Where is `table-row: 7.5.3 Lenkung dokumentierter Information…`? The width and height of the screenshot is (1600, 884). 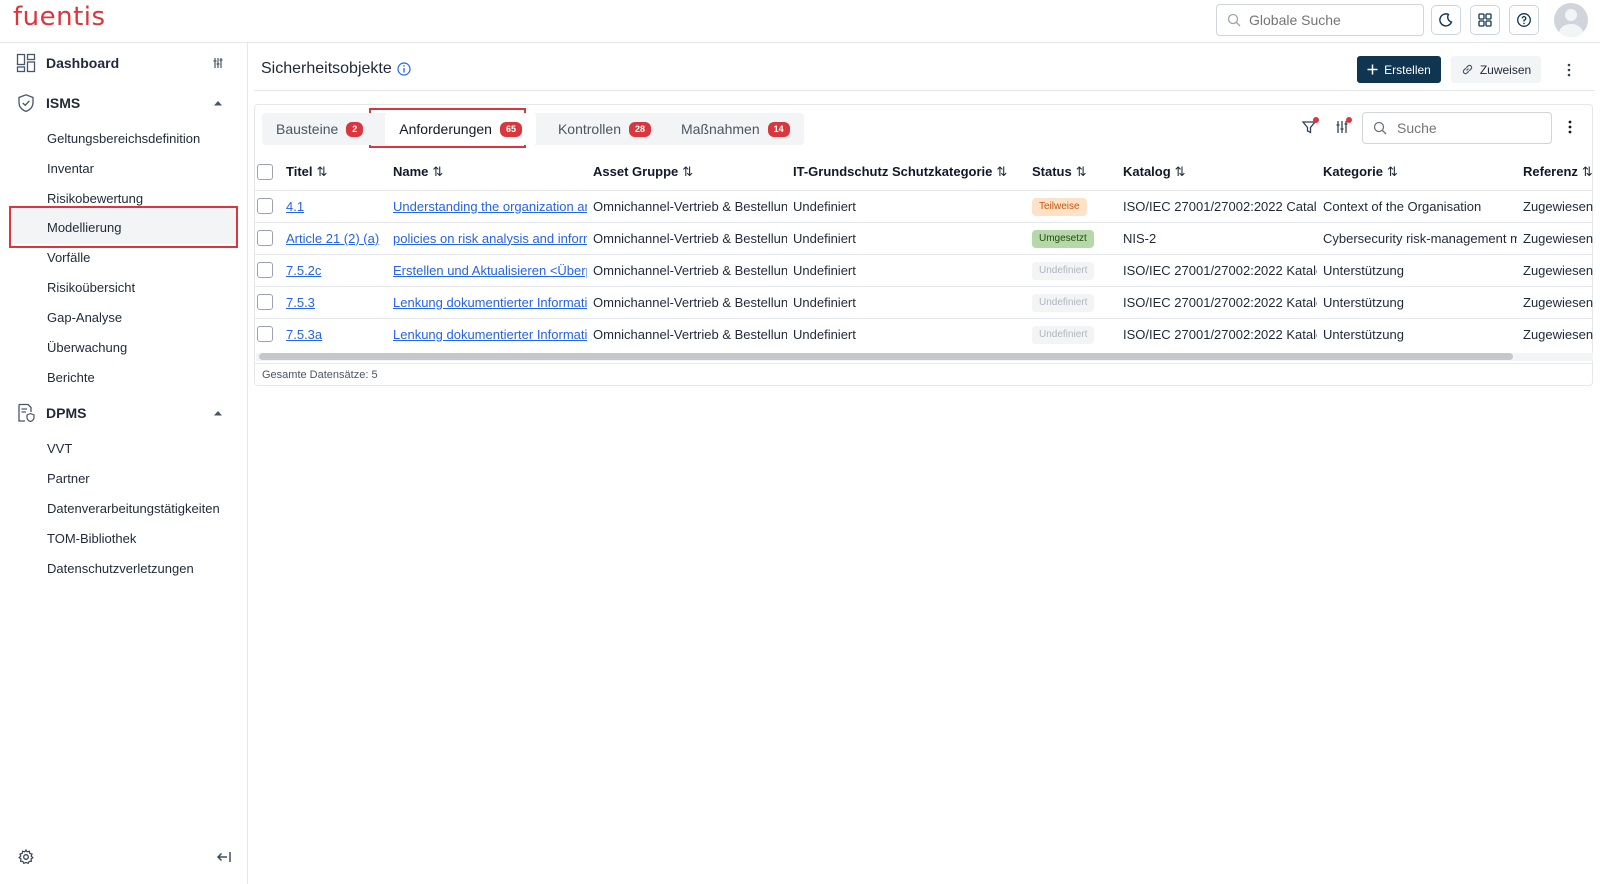
table-row: 7.5.3 Lenkung dokumentierter Information… is located at coordinates (924, 302).